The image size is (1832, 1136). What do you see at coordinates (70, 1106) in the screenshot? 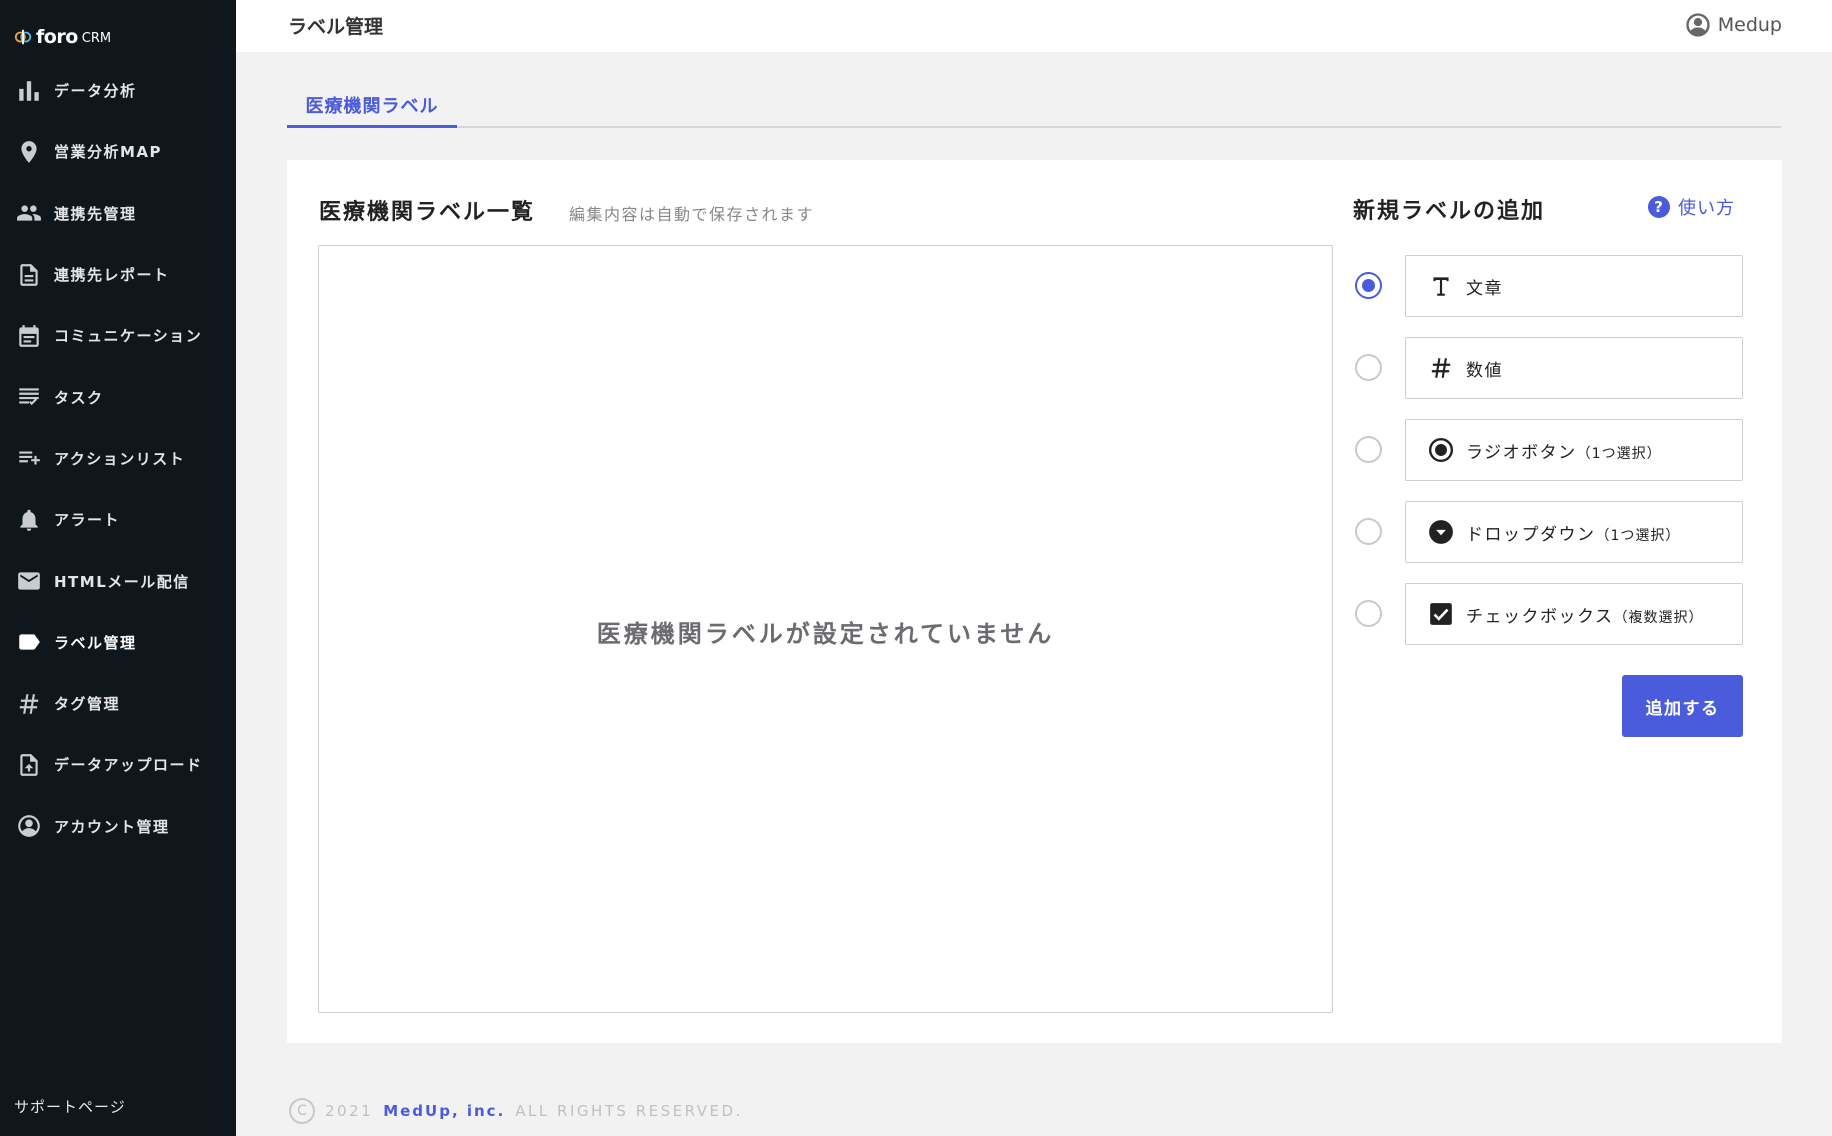
I see `support-page-link: サポートページ` at bounding box center [70, 1106].